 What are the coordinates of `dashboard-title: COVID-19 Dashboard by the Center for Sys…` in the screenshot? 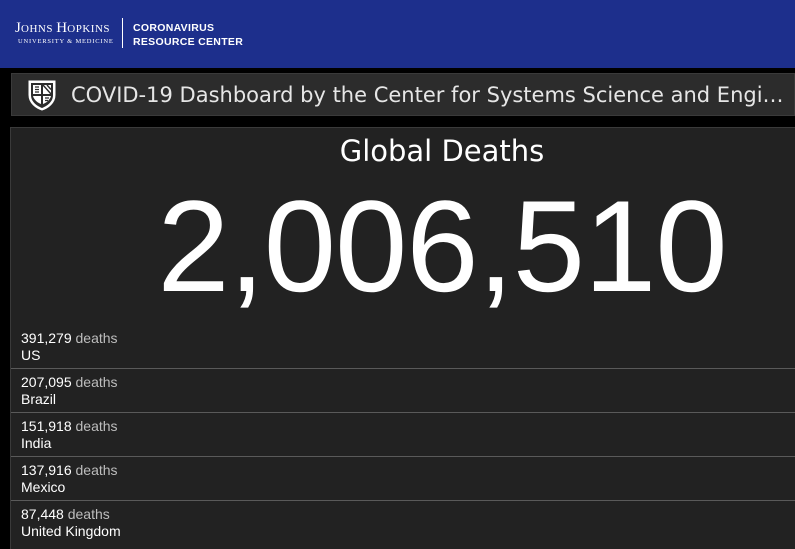 It's located at (428, 95).